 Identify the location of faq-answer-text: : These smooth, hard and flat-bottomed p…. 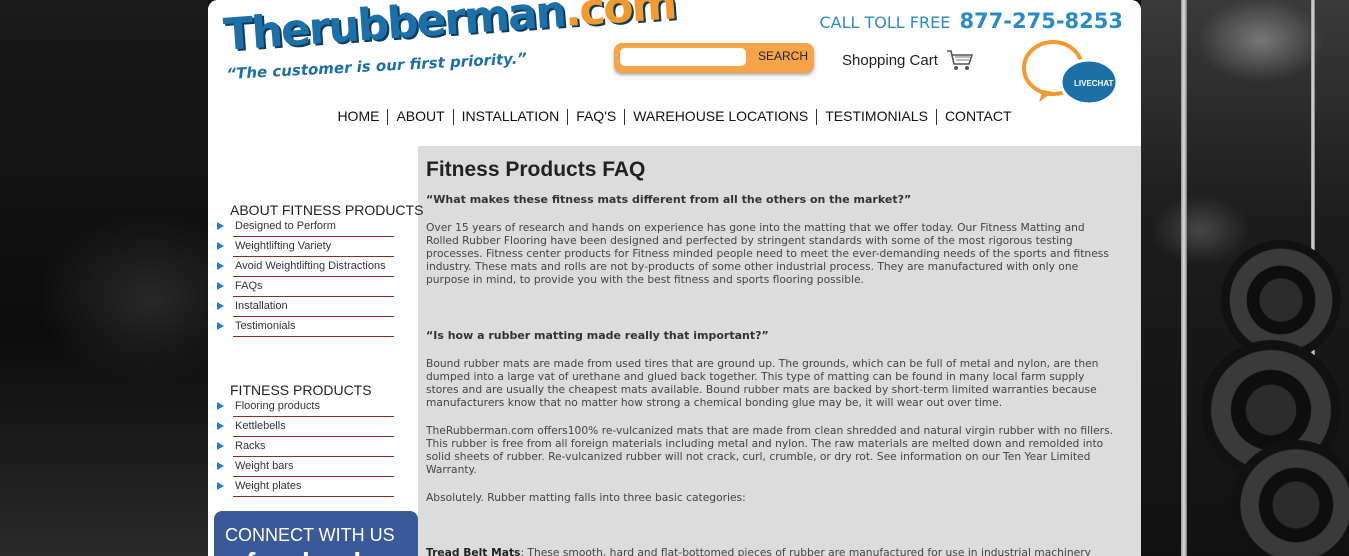
(805, 551).